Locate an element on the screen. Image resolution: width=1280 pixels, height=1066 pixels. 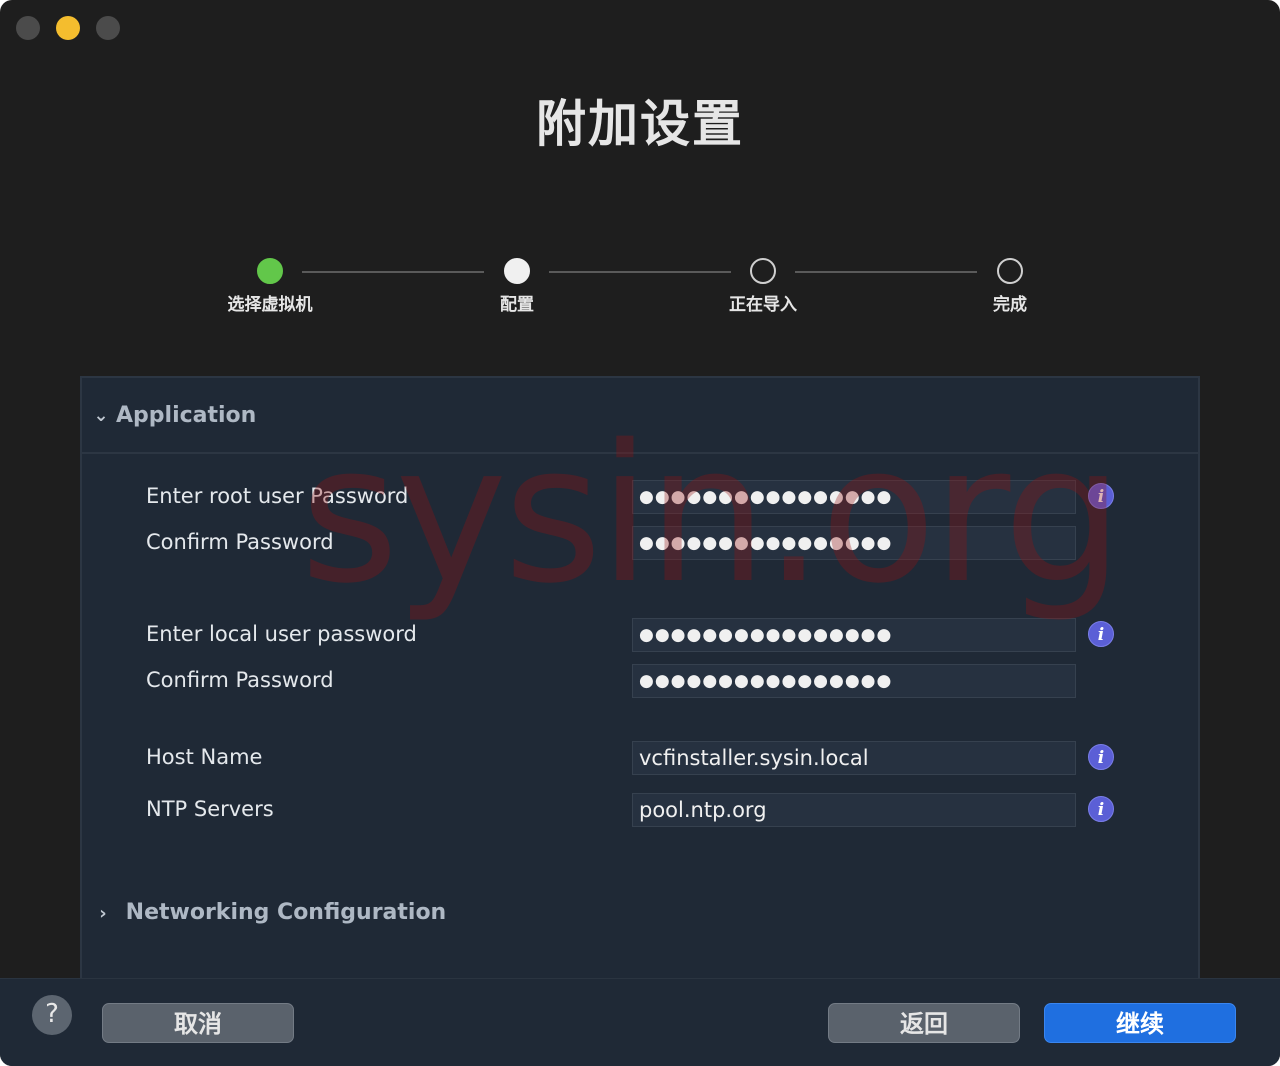
ntp-servers-input: pool.ntp.org is located at coordinates (854, 810).